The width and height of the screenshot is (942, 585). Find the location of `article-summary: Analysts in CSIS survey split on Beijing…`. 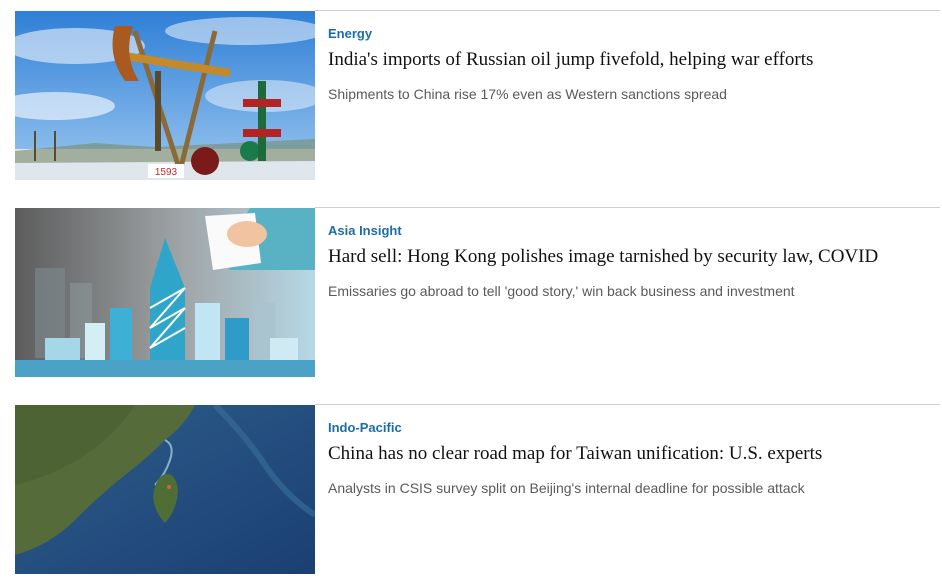

article-summary: Analysts in CSIS survey split on Beijing… is located at coordinates (566, 488).